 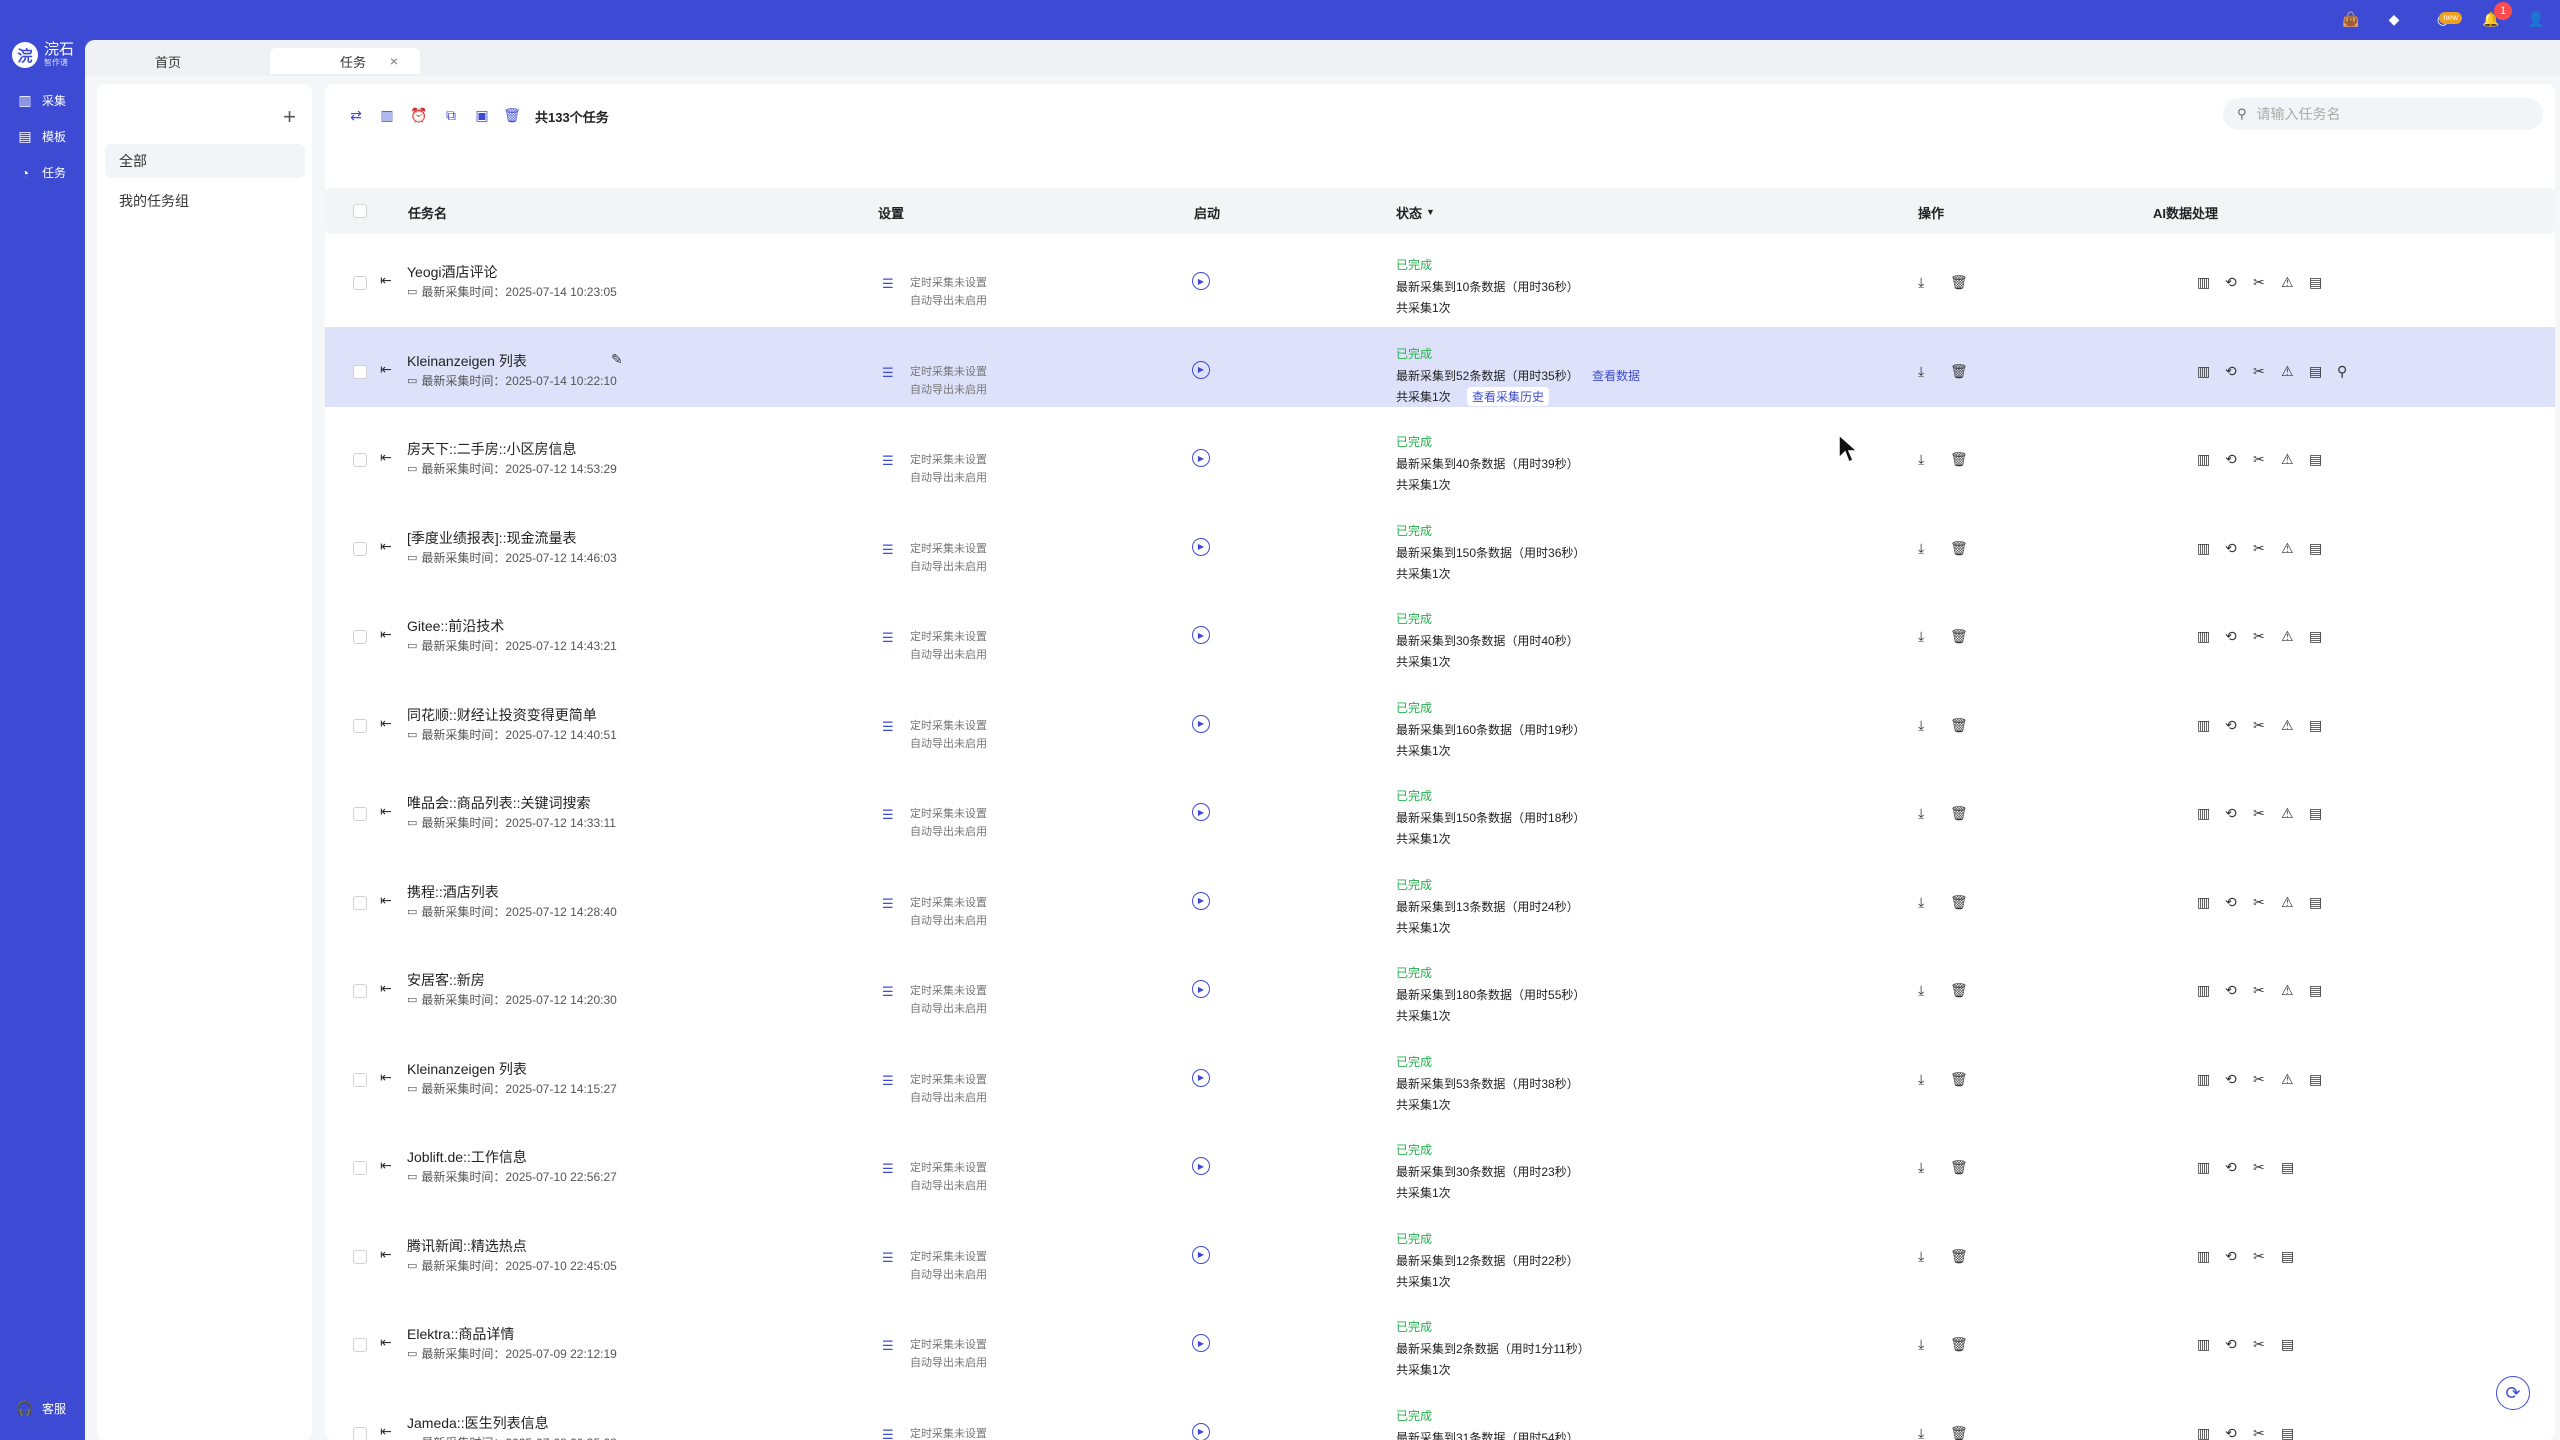 I want to click on task-name: Jameda::医生列表信息, so click(x=478, y=1423).